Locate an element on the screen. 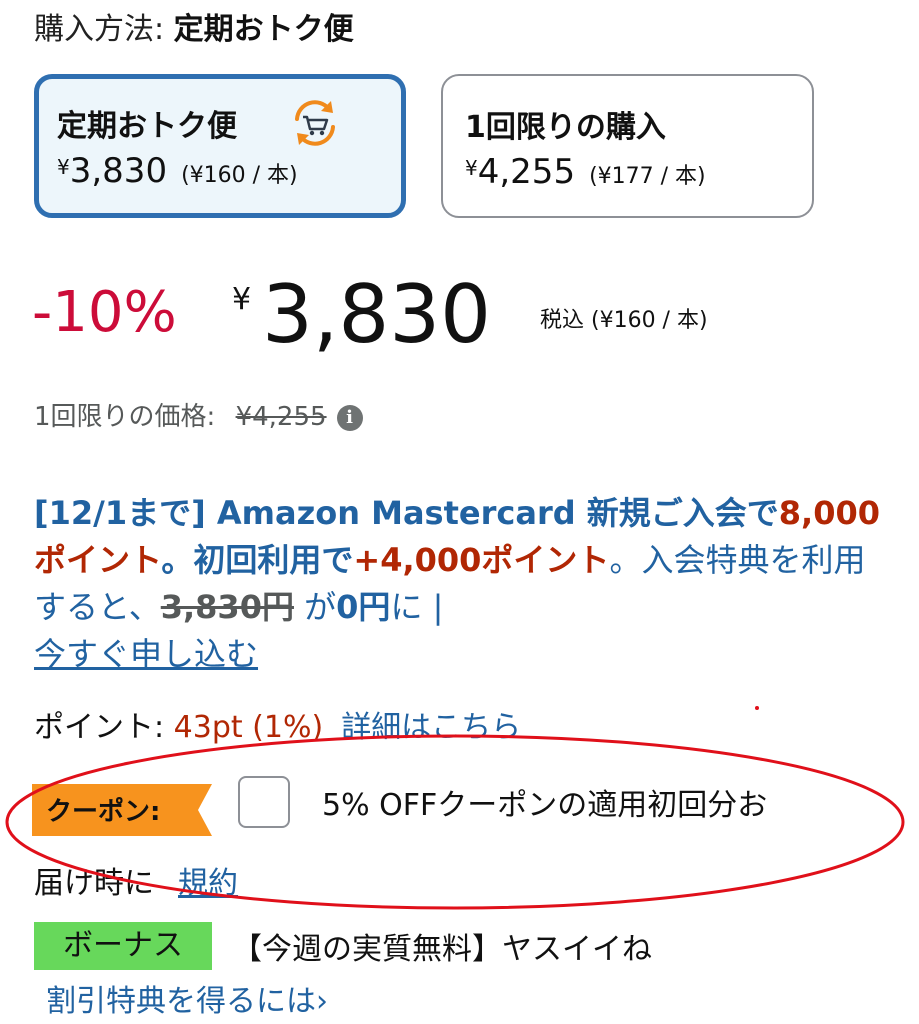 This screenshot has width=919, height=1024. discount-percent: -10% is located at coordinates (104, 312).